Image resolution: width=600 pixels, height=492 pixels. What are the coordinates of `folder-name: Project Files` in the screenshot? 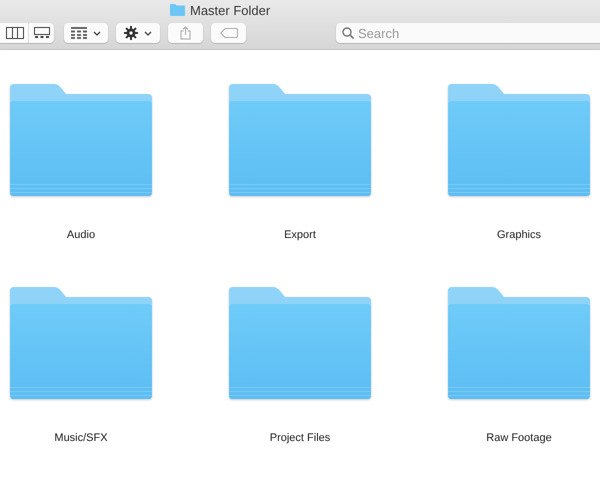 It's located at (300, 438).